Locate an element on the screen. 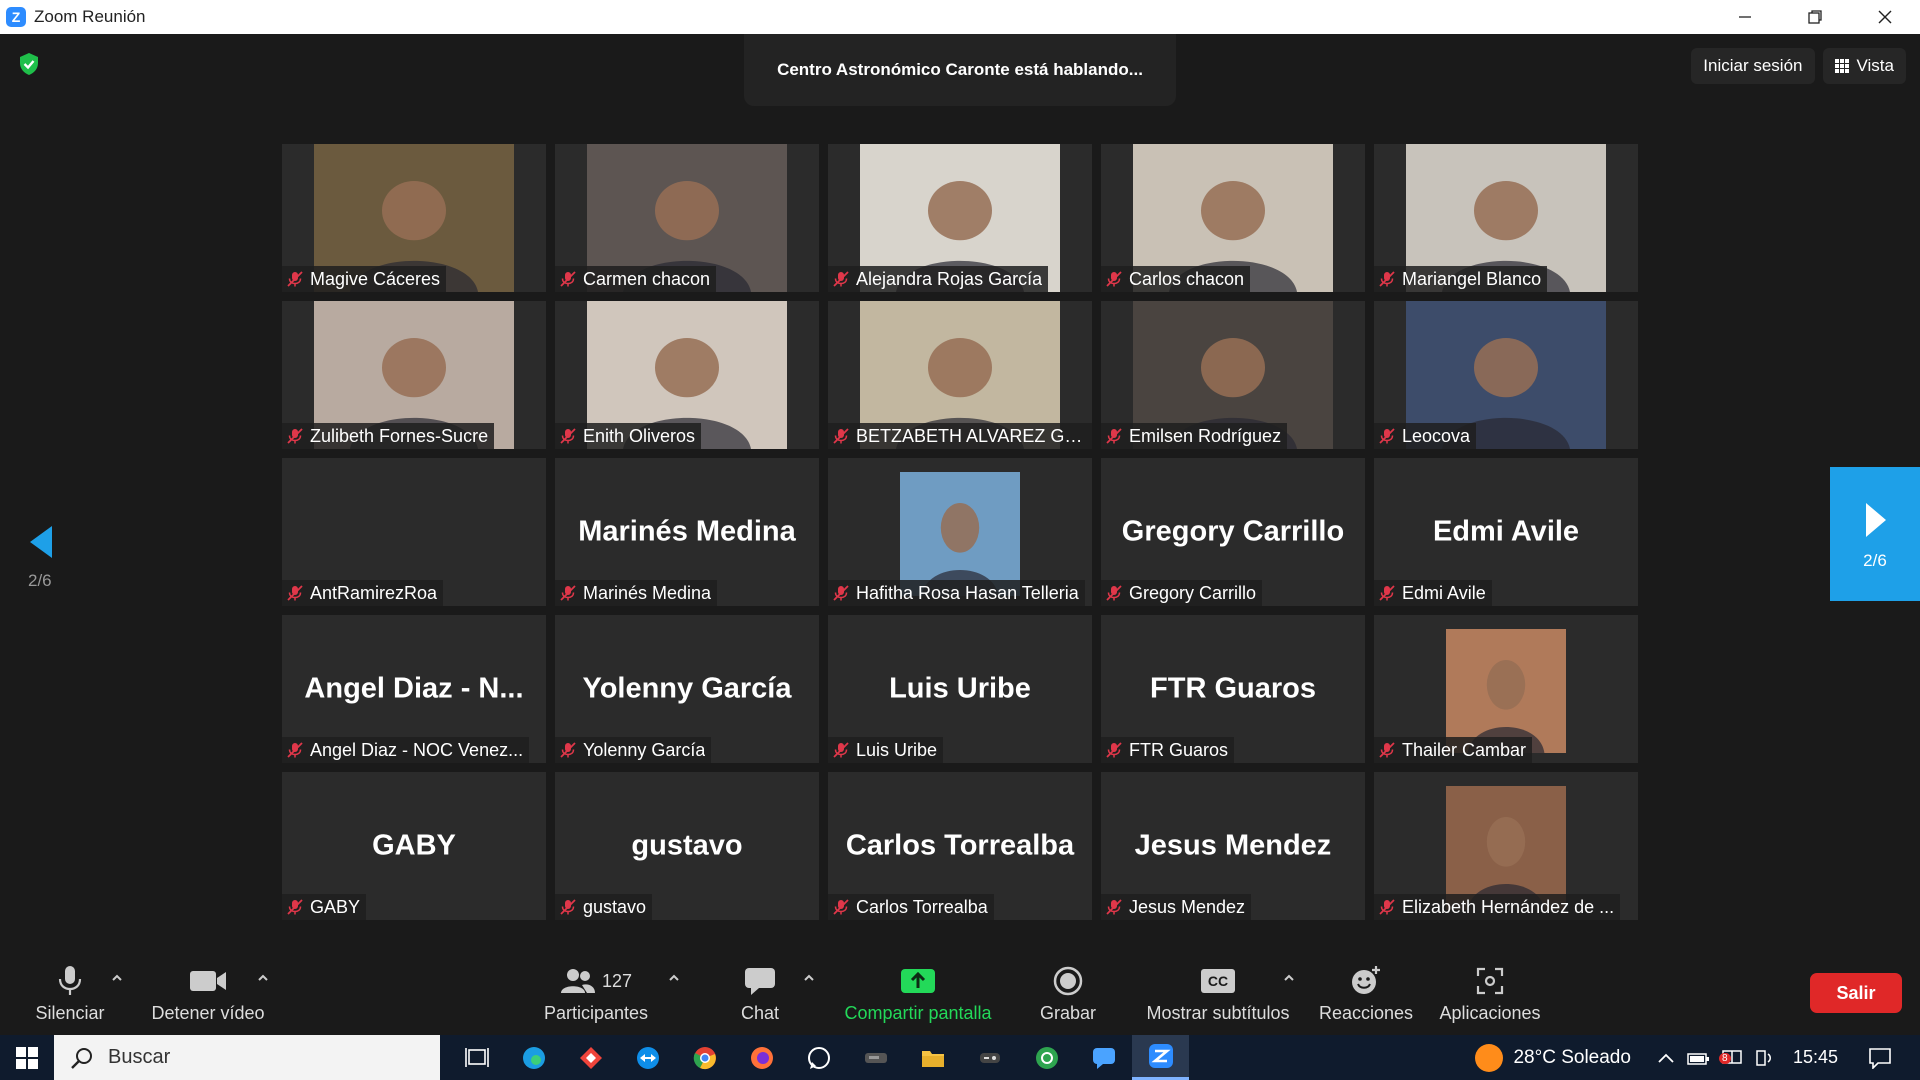 The width and height of the screenshot is (1920, 1080). taskbar-app-dark is located at coordinates (875, 1057).